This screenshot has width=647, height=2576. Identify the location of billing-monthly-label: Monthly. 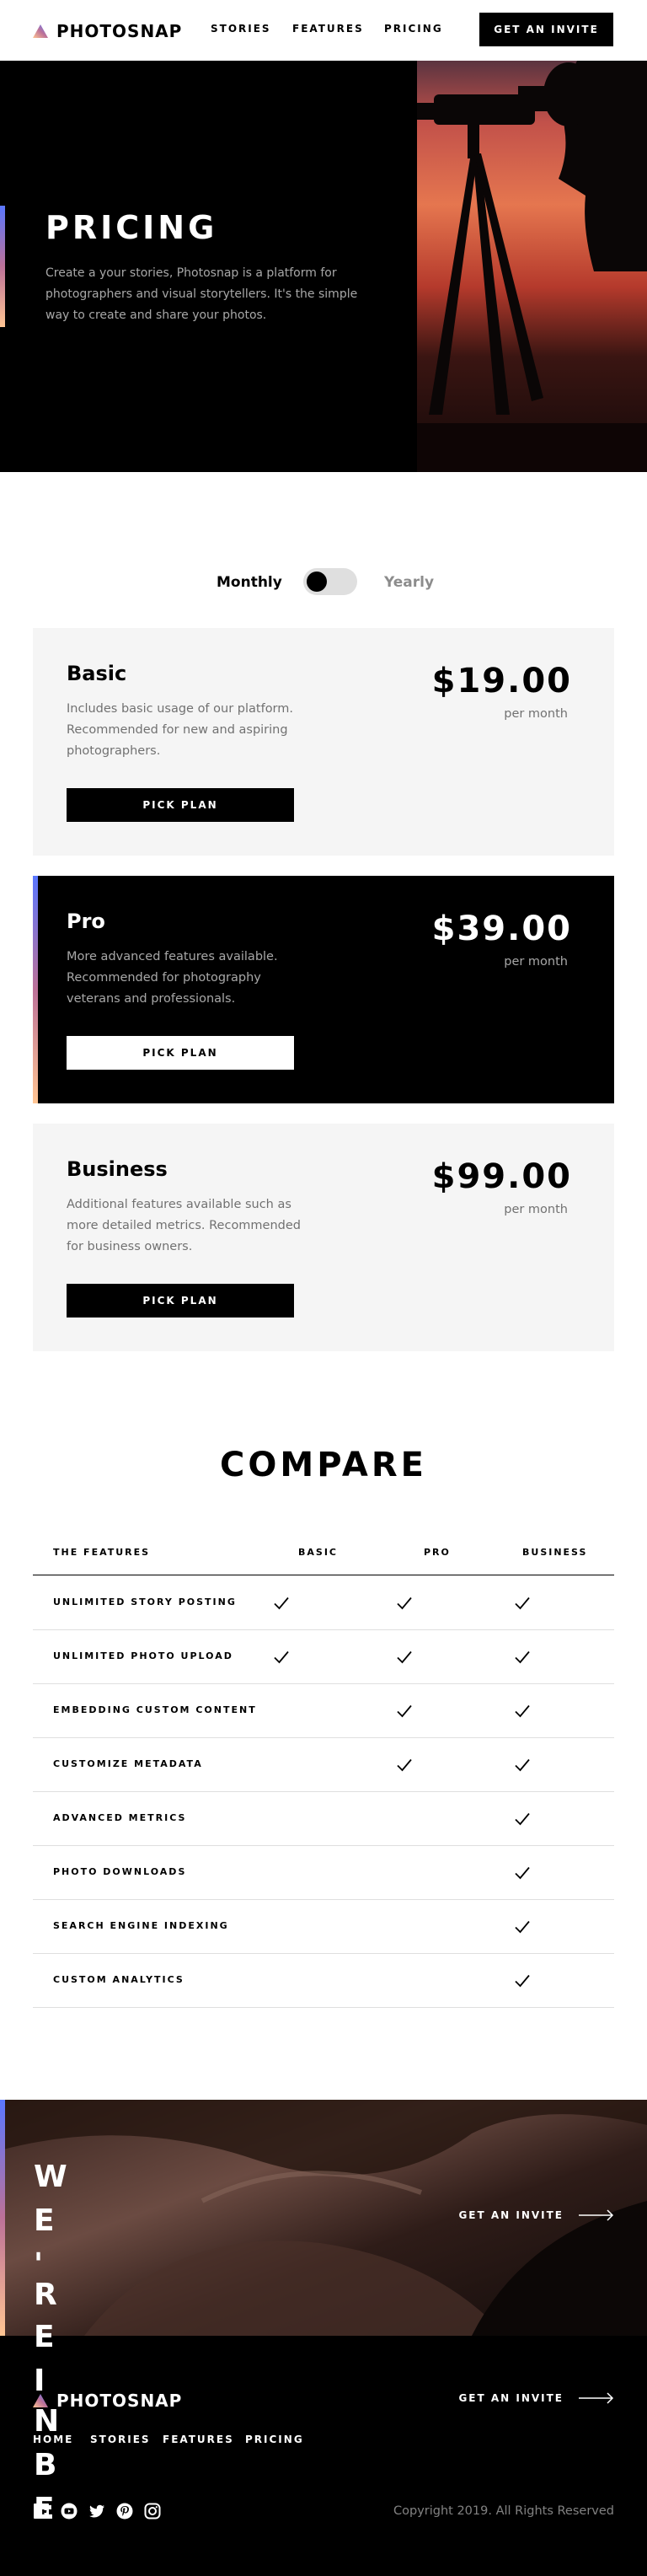
(249, 582).